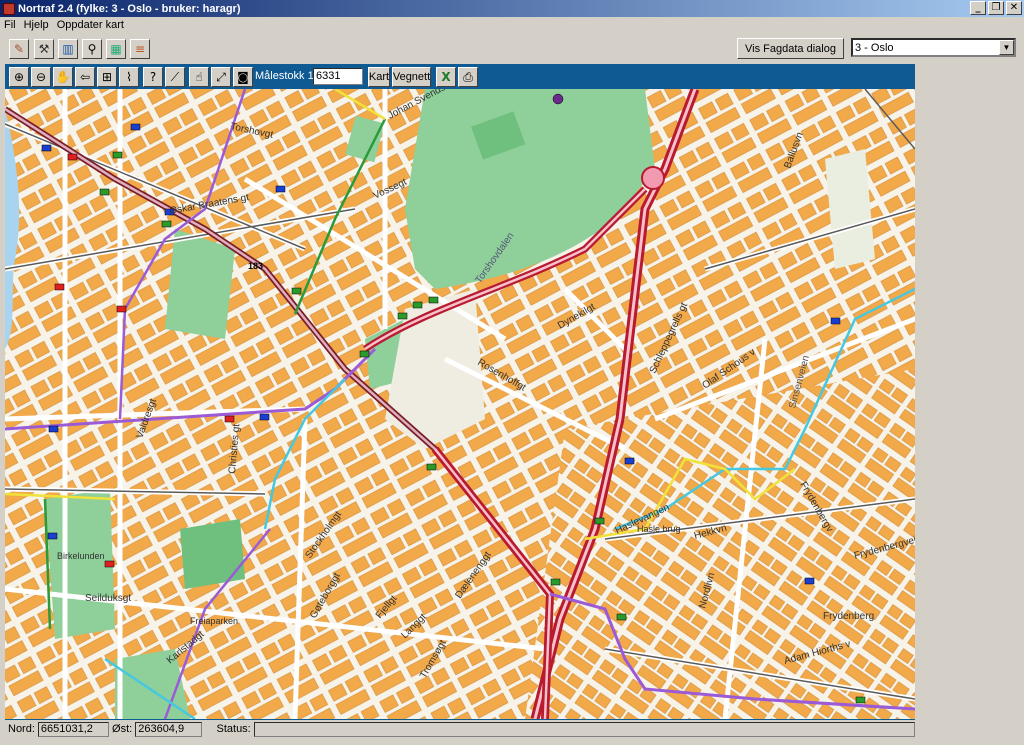 This screenshot has height=745, width=1024. What do you see at coordinates (68, 49) in the screenshot?
I see `bar-chart-icon: ▥` at bounding box center [68, 49].